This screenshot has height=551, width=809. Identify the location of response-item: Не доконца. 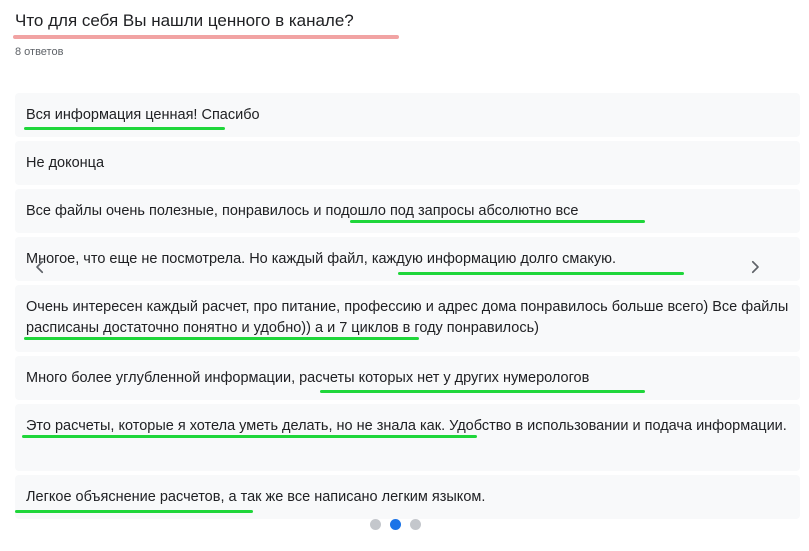
(407, 163).